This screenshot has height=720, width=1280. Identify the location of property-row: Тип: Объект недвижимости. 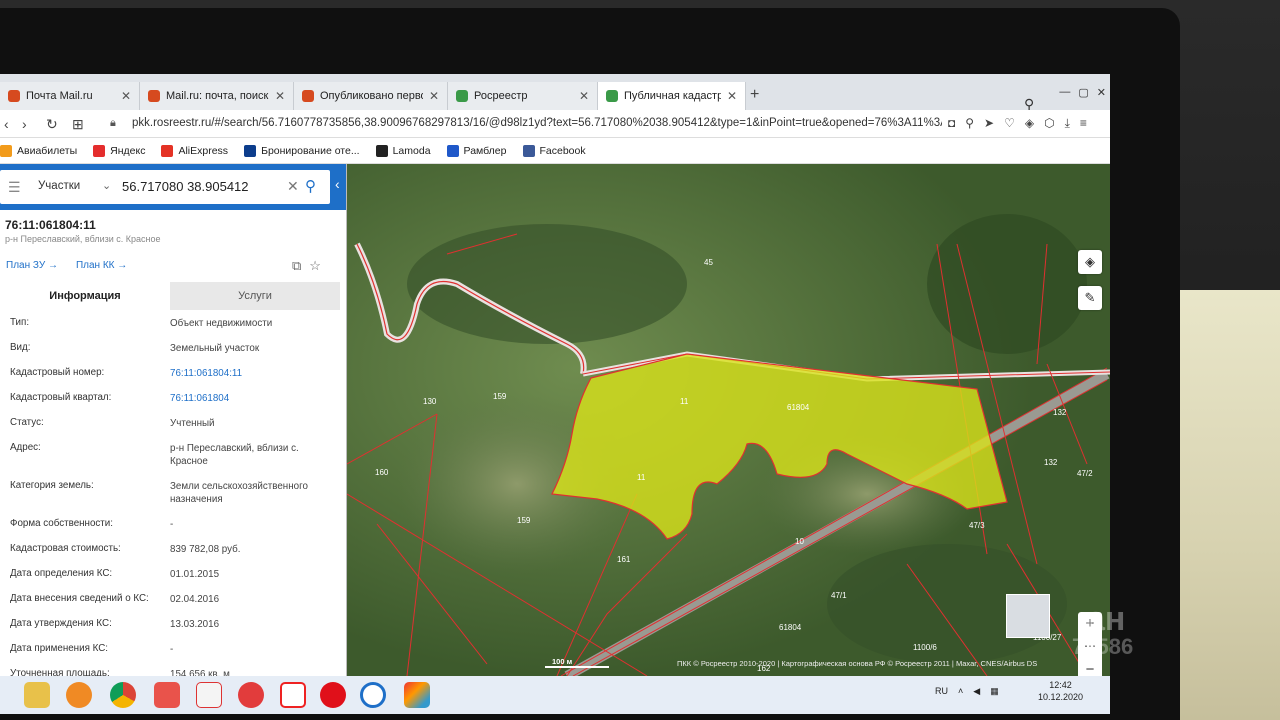
(170, 322).